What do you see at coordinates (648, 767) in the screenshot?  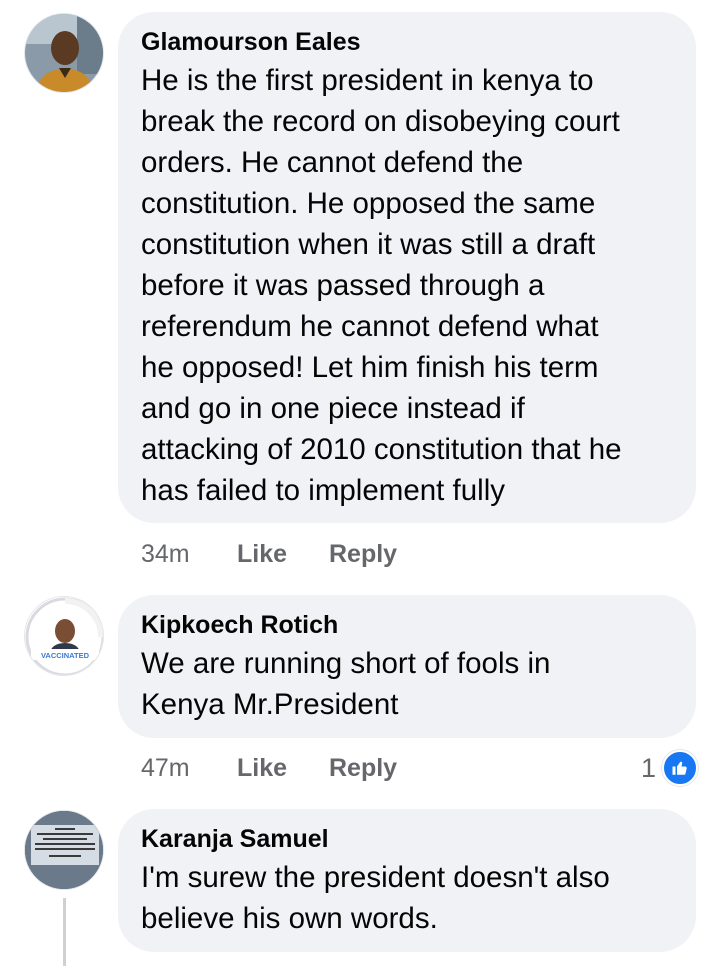 I see `reaction-count: 1` at bounding box center [648, 767].